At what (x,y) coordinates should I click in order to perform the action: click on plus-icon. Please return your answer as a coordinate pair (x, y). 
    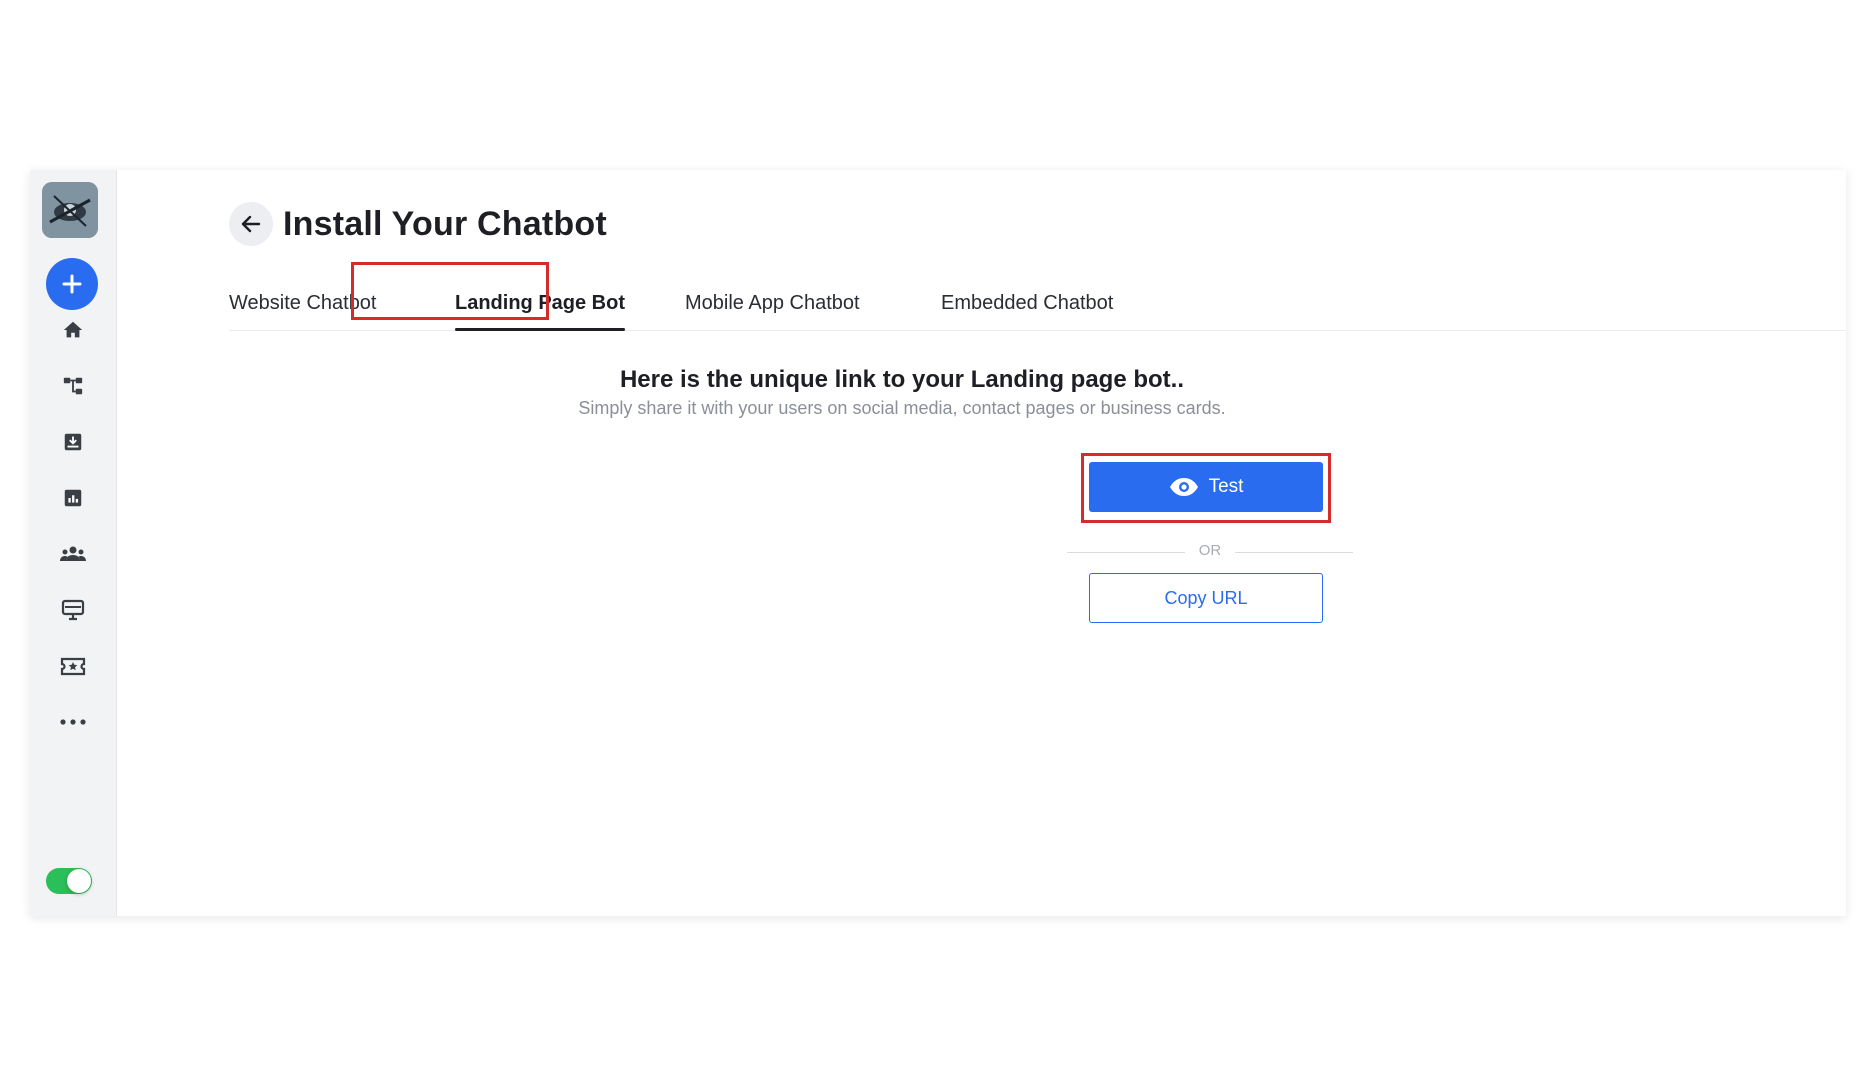
    Looking at the image, I should click on (72, 284).